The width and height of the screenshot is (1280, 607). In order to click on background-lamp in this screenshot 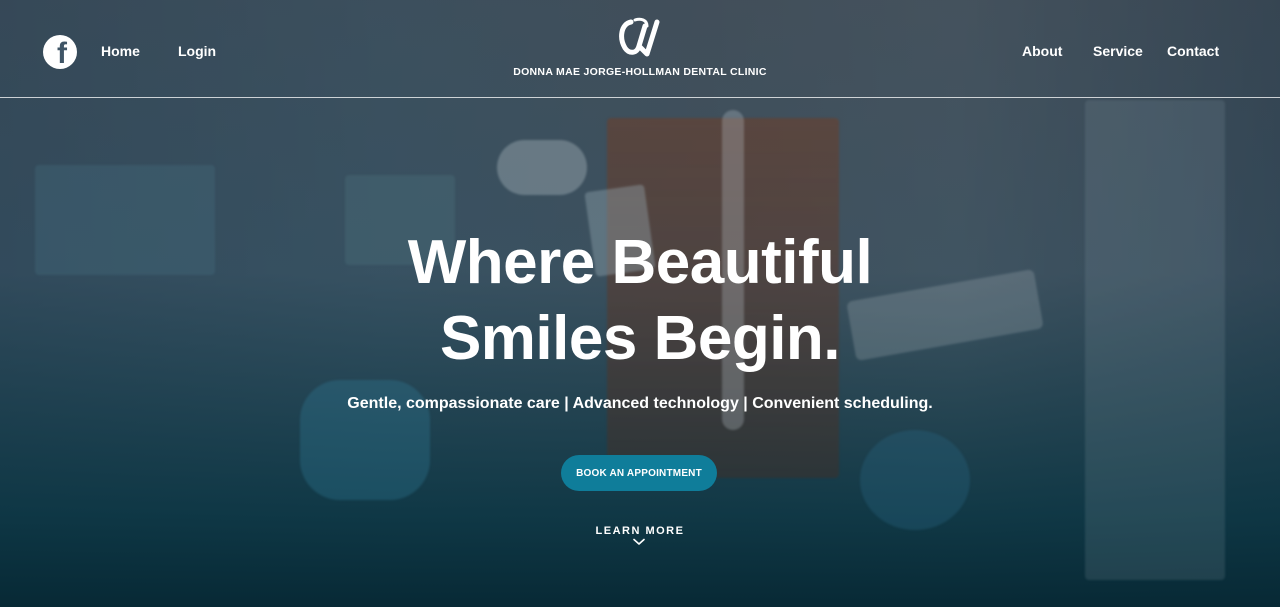, I will do `click(542, 167)`.